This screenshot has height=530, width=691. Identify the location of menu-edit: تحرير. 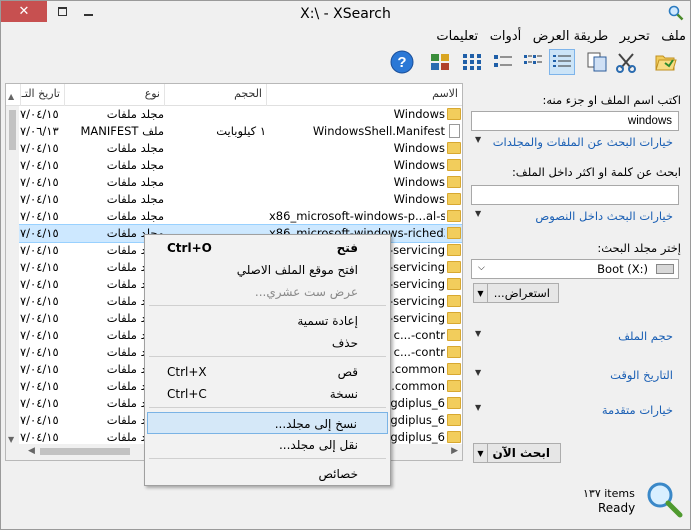
(635, 36).